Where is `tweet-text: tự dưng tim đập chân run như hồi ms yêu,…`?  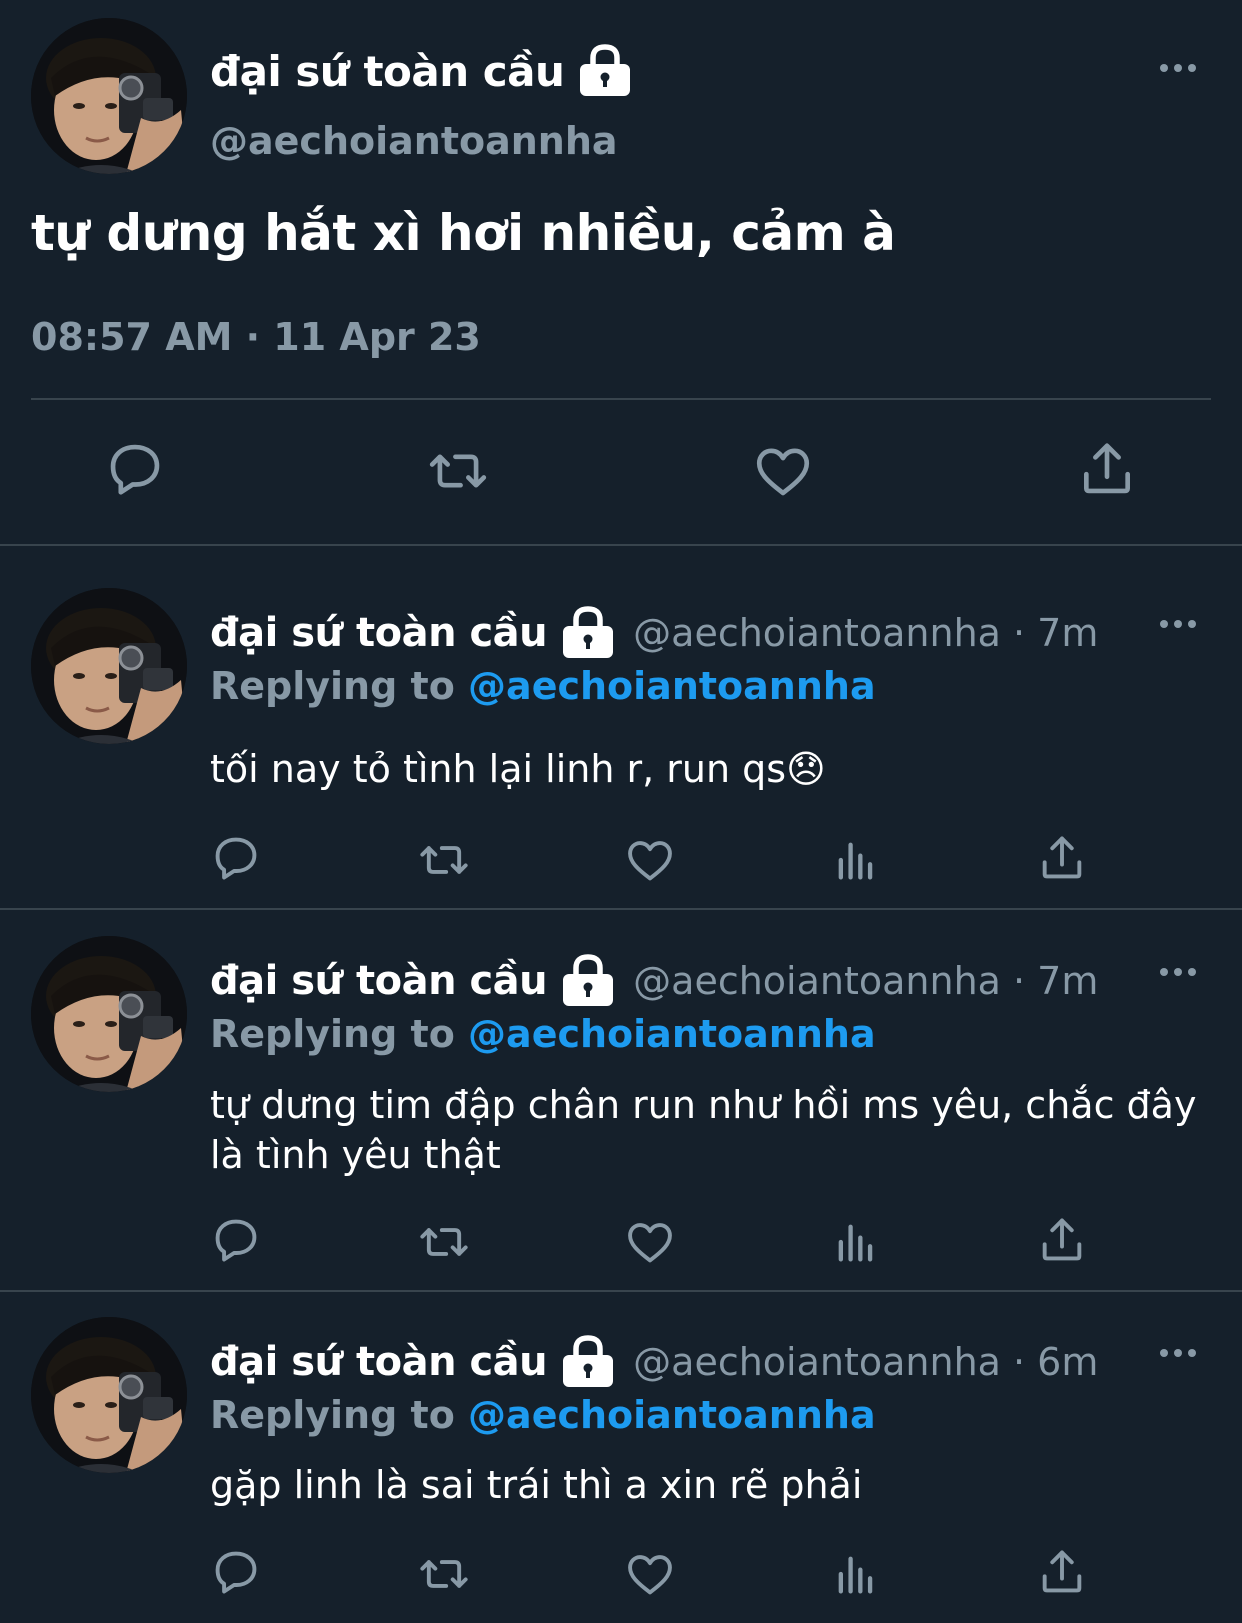 tweet-text: tự dưng tim đập chân run như hồi ms yêu,… is located at coordinates (703, 1130).